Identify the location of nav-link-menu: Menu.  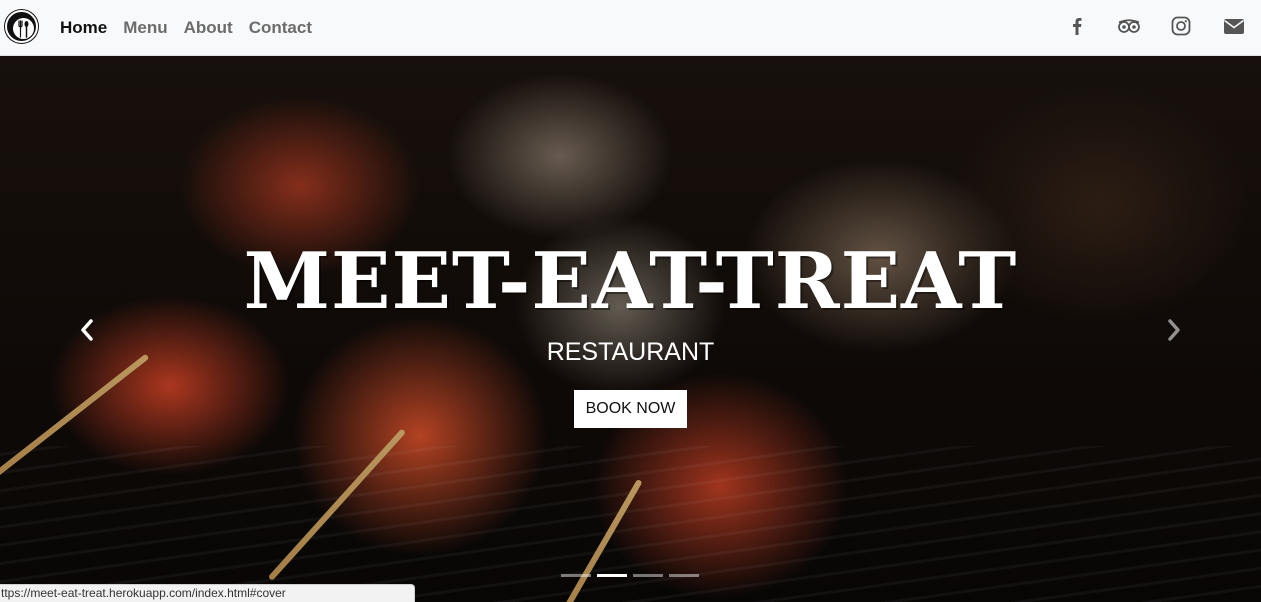
(145, 28).